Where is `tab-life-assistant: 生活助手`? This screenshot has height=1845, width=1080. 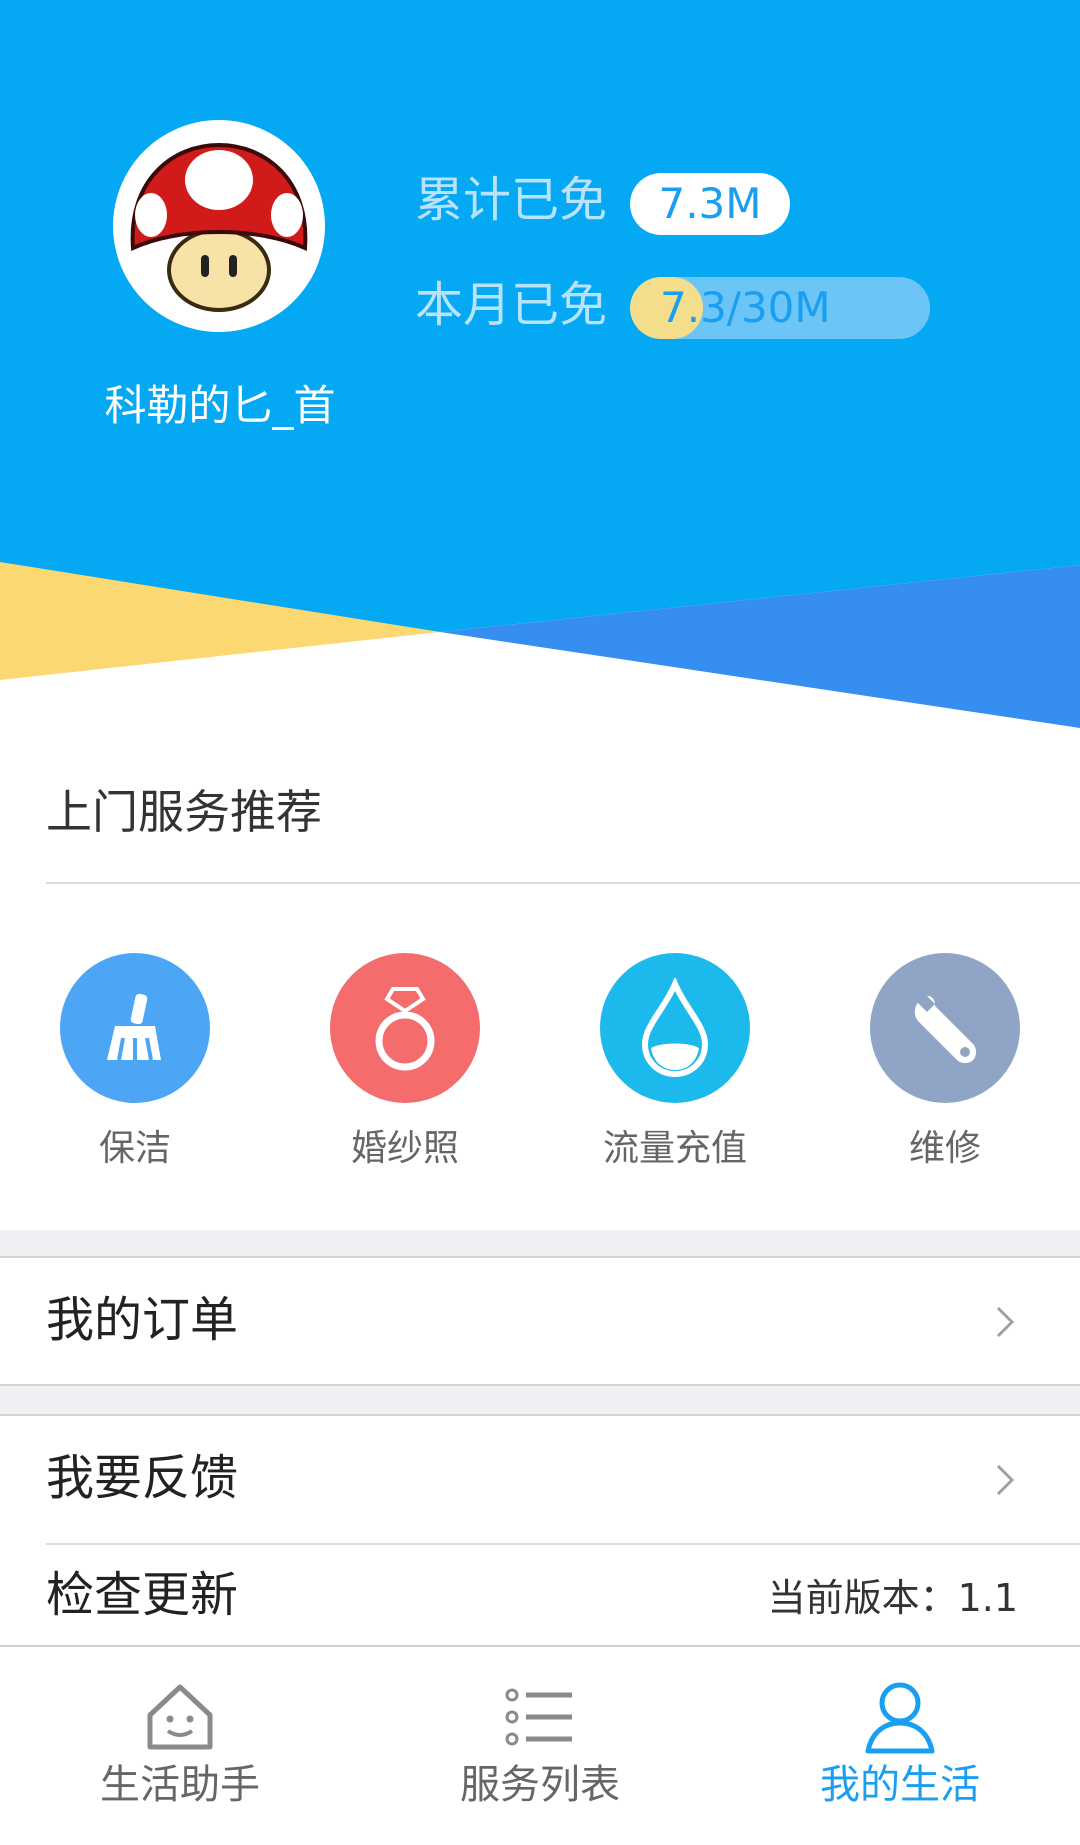
tab-life-assistant: 生活助手 is located at coordinates (180, 1746).